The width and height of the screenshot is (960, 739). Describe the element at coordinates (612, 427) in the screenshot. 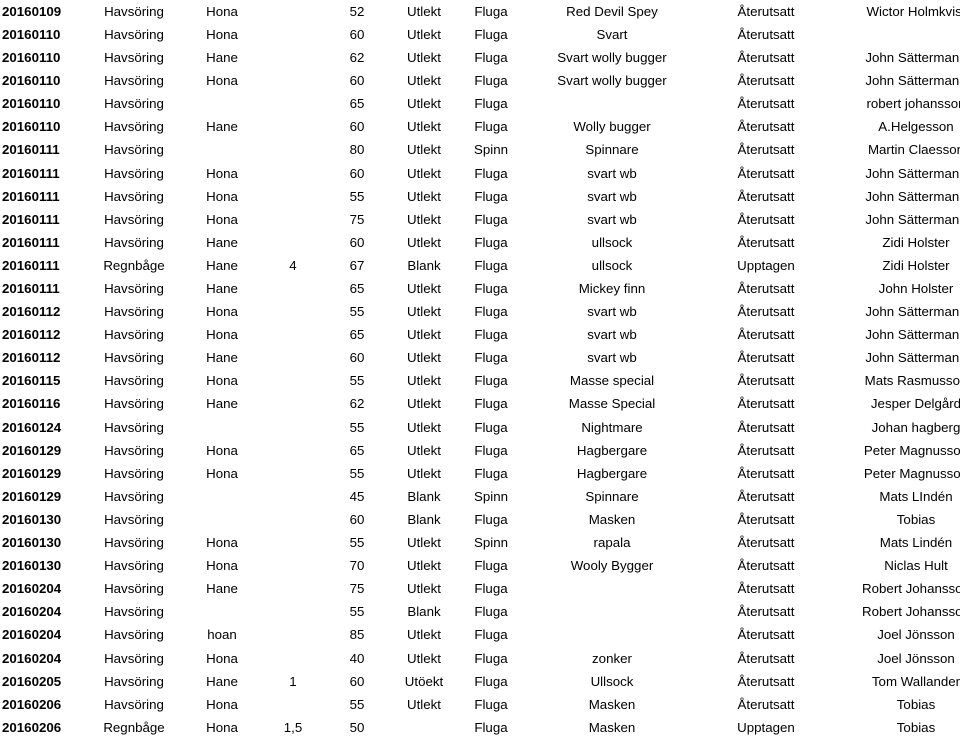

I see `cell-bete: Nightmare` at that location.